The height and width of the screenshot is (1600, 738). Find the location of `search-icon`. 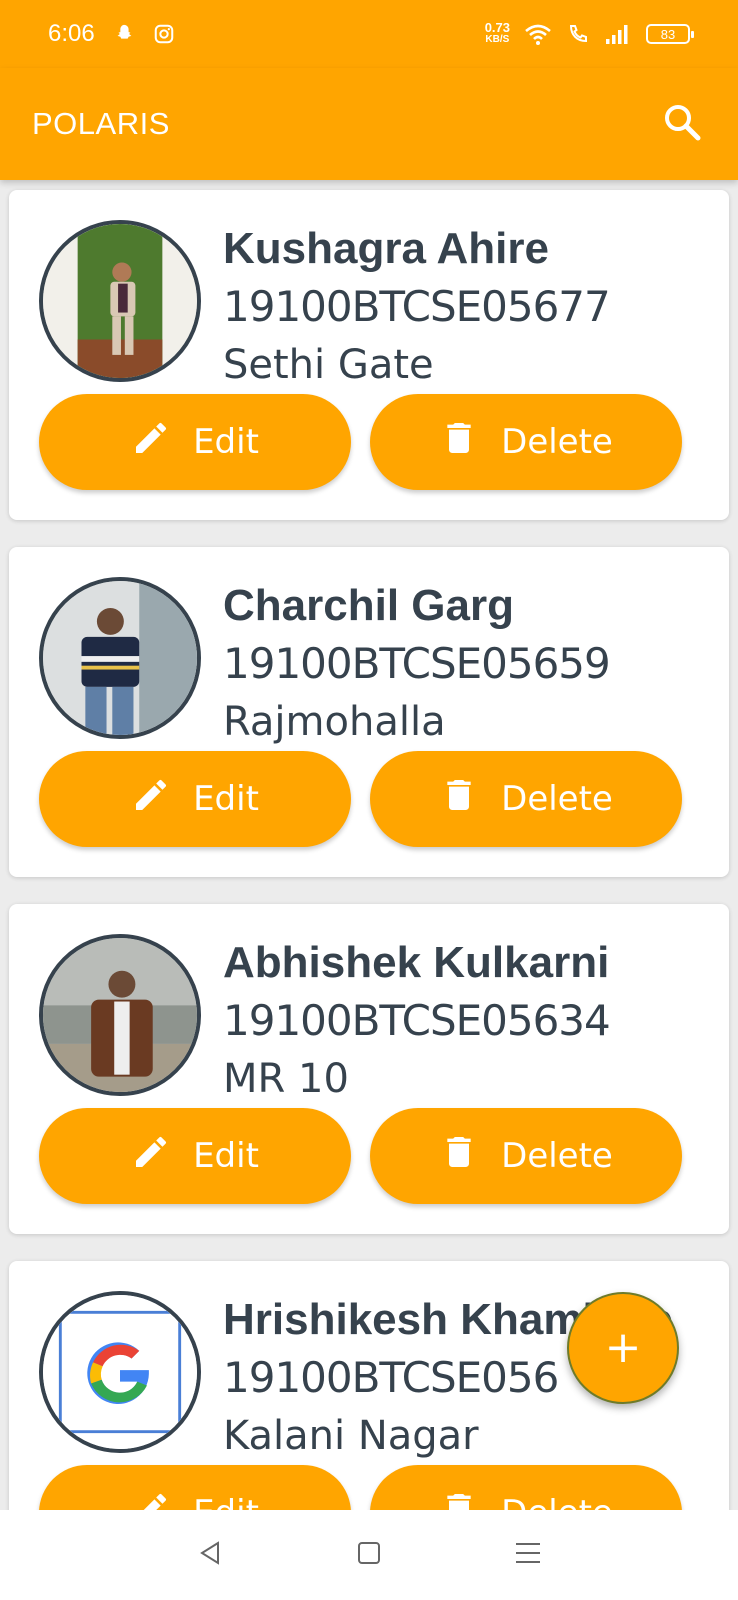

search-icon is located at coordinates (682, 124).